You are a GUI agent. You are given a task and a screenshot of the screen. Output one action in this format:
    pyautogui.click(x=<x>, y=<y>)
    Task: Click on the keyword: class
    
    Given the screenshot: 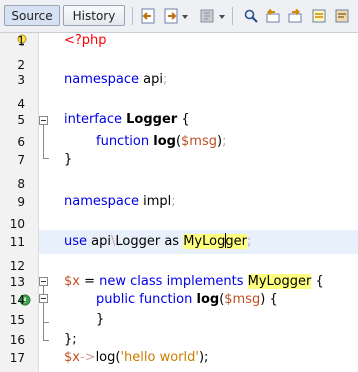 What is the action you would take?
    pyautogui.click(x=146, y=281)
    